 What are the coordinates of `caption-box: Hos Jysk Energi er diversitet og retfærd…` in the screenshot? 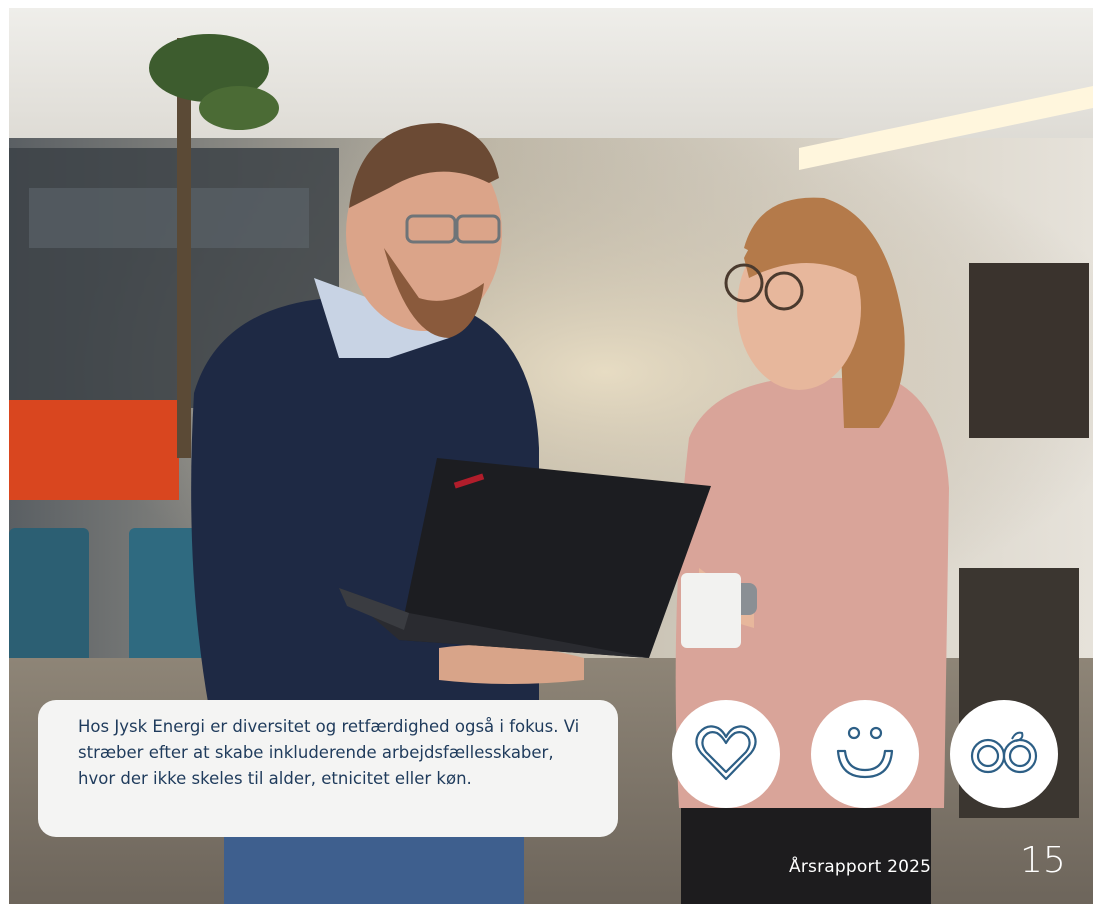 It's located at (328, 768).